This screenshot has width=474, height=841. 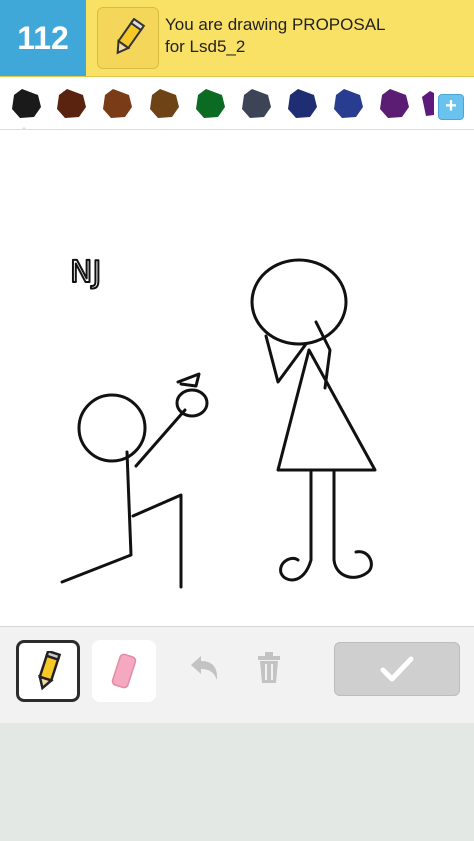 I want to click on trash-icon, so click(x=269, y=667).